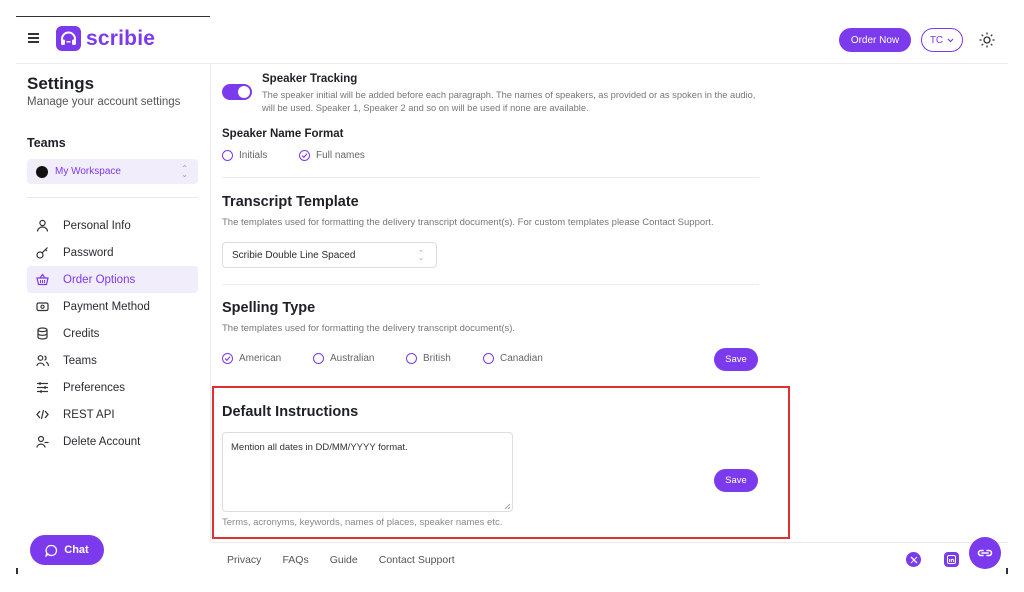 This screenshot has height=592, width=1024. Describe the element at coordinates (42, 361) in the screenshot. I see `users-icon` at that location.